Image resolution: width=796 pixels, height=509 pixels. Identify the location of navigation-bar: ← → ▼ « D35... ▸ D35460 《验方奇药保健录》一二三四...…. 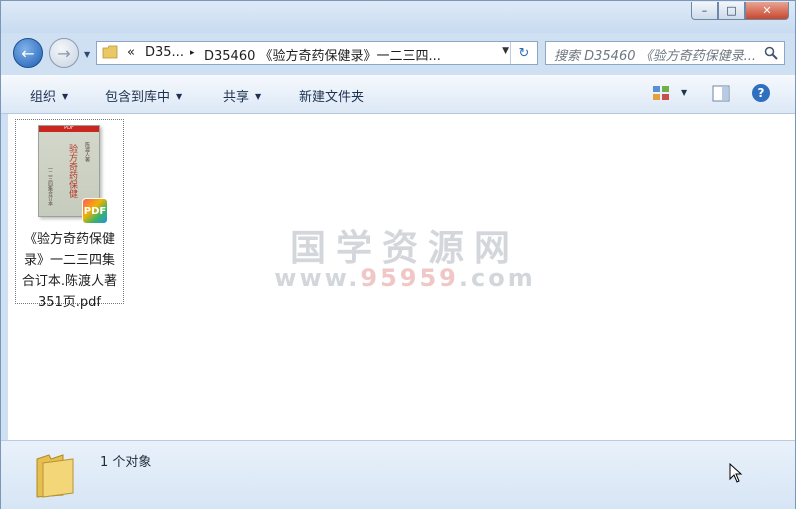
(398, 54).